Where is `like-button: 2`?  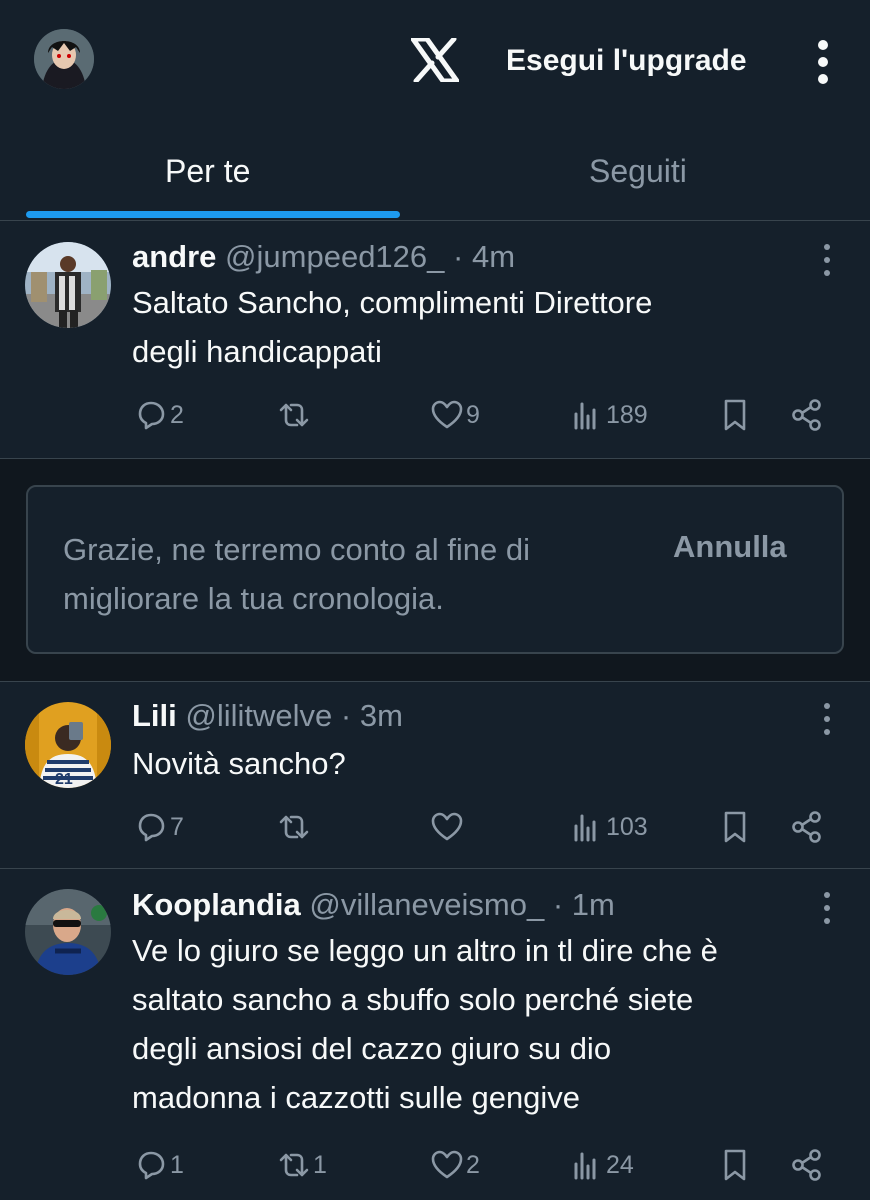
like-button: 2 is located at coordinates (455, 1165).